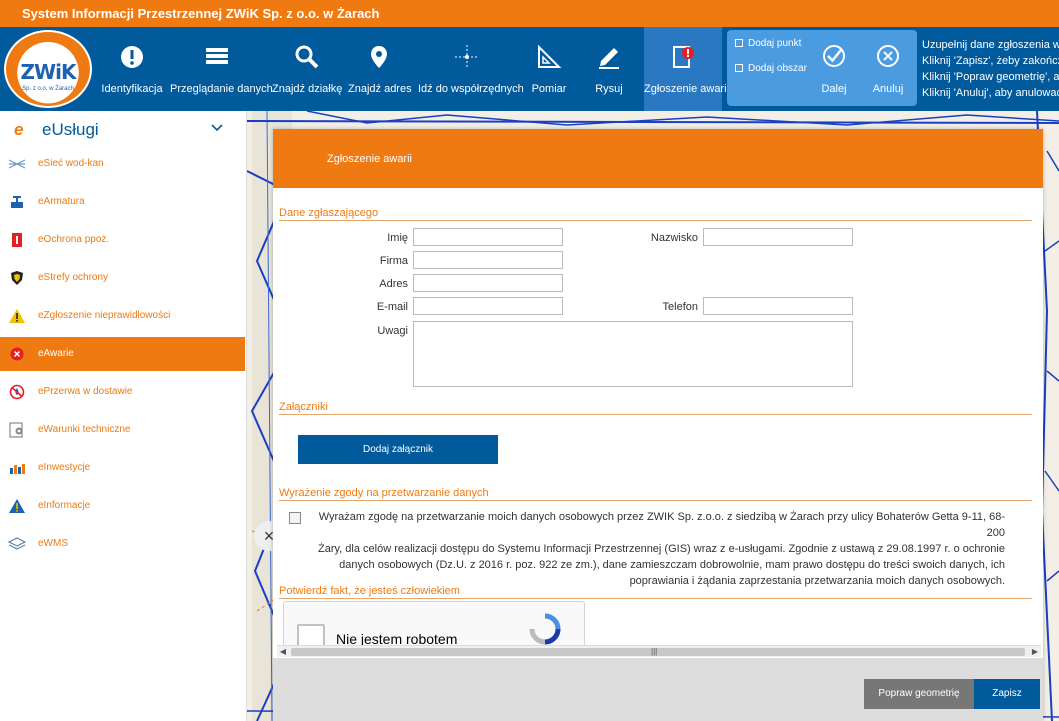 The height and width of the screenshot is (721, 1059). I want to click on tool-label: Znajdź adres, so click(380, 89).